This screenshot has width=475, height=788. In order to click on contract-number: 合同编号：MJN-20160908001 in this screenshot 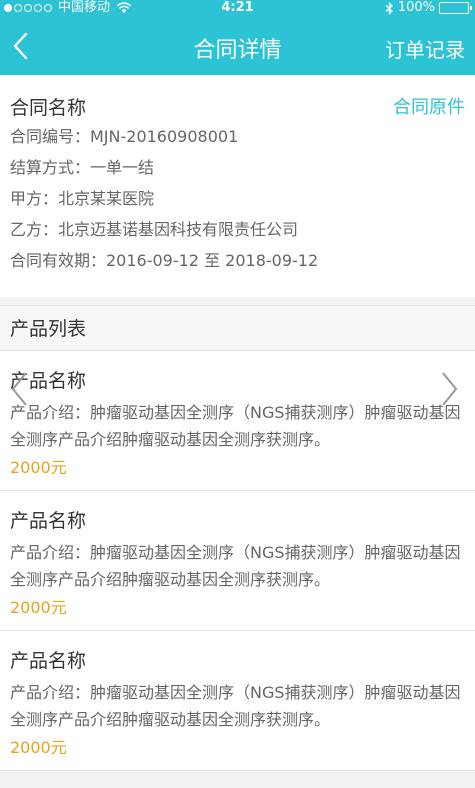, I will do `click(124, 136)`.